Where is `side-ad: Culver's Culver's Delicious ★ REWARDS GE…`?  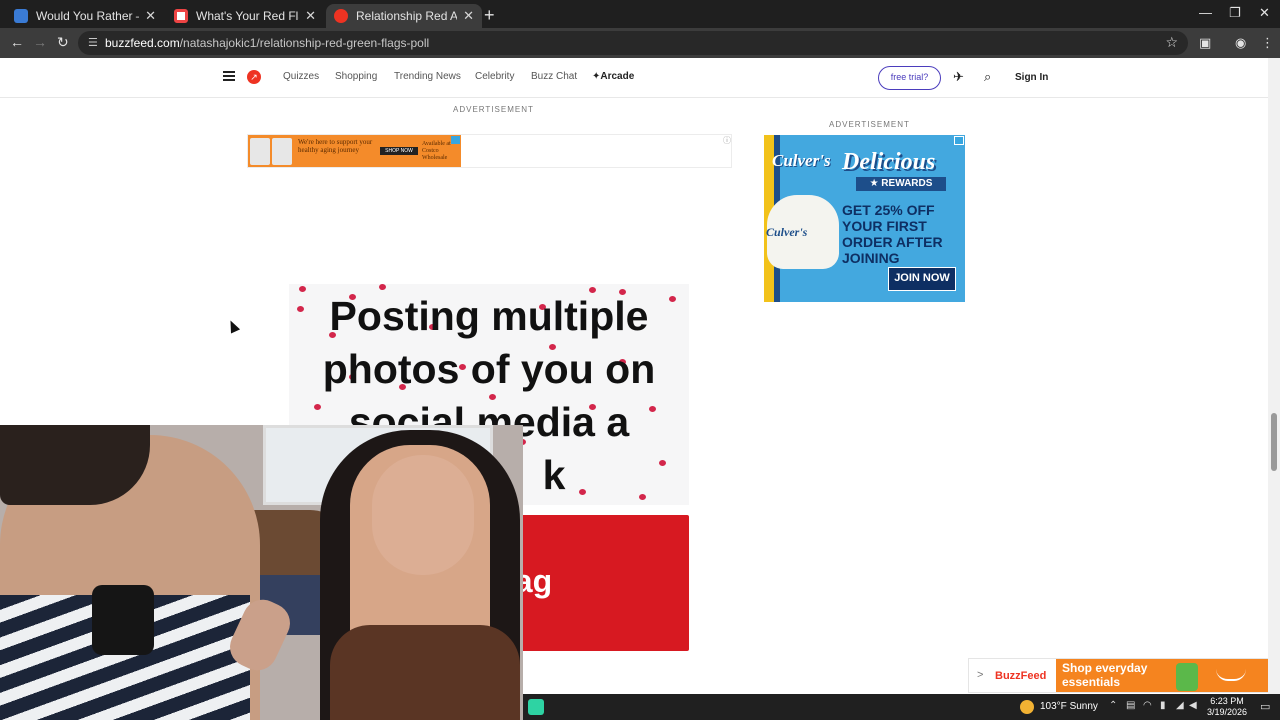
side-ad: Culver's Culver's Delicious ★ REWARDS GE… is located at coordinates (864, 218).